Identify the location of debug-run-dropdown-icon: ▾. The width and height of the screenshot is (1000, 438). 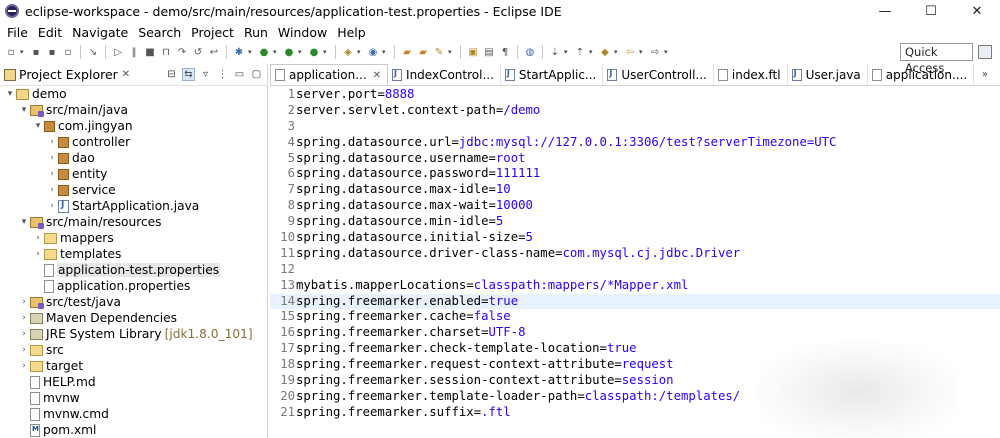
(301, 52).